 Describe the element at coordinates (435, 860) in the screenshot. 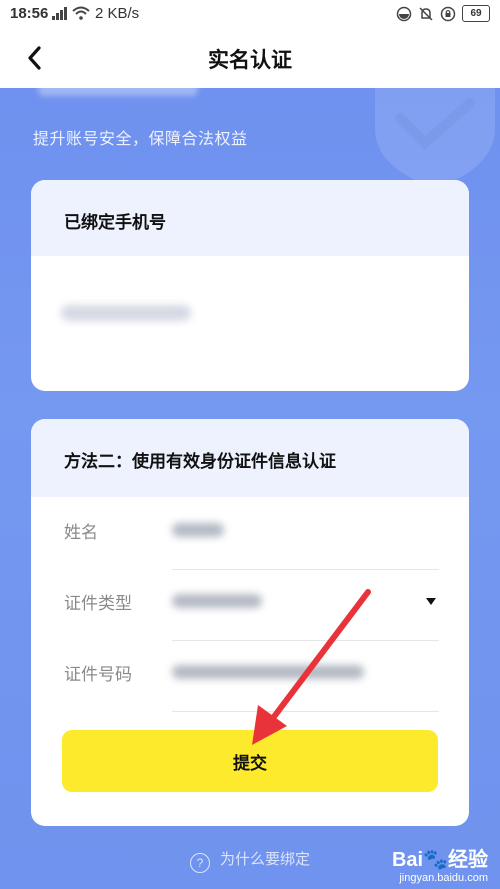

I see `paw-icon: 🐾` at that location.